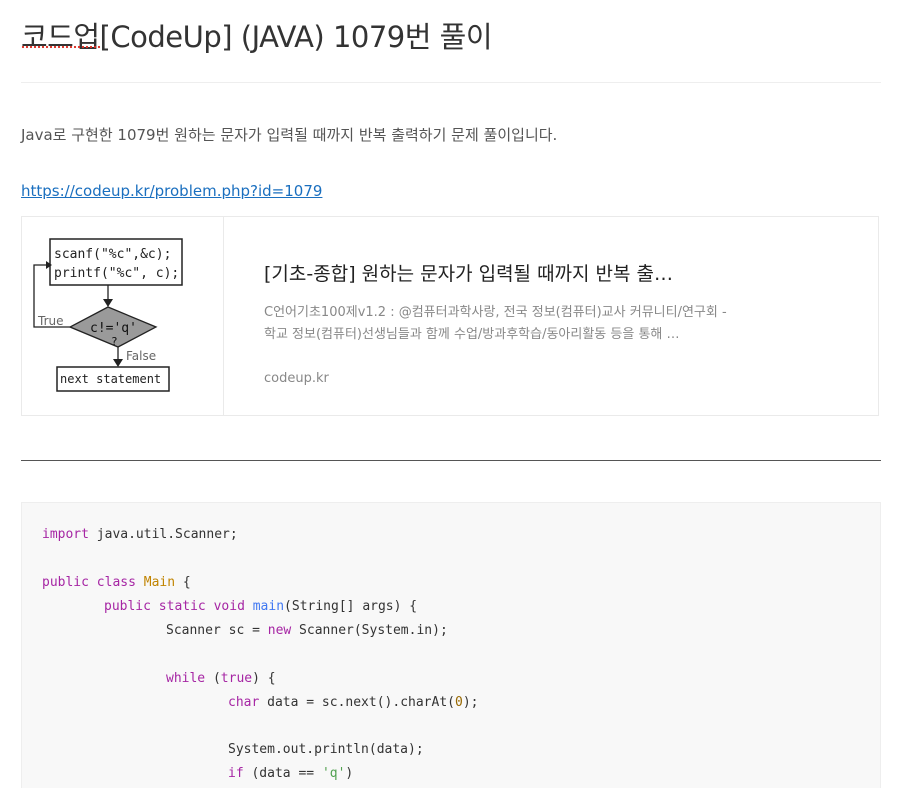  Describe the element at coordinates (61, 46) in the screenshot. I see `spellcheck-underline` at that location.